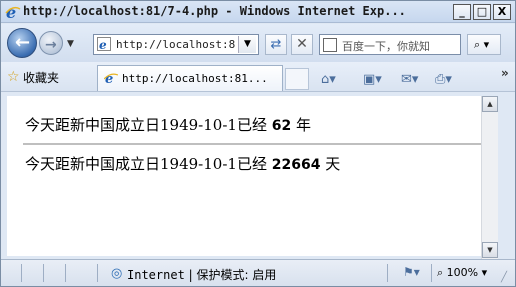 Image resolution: width=516 pixels, height=287 pixels. Describe the element at coordinates (411, 272) in the screenshot. I see `zone-settings-icon: ⚑▾` at that location.